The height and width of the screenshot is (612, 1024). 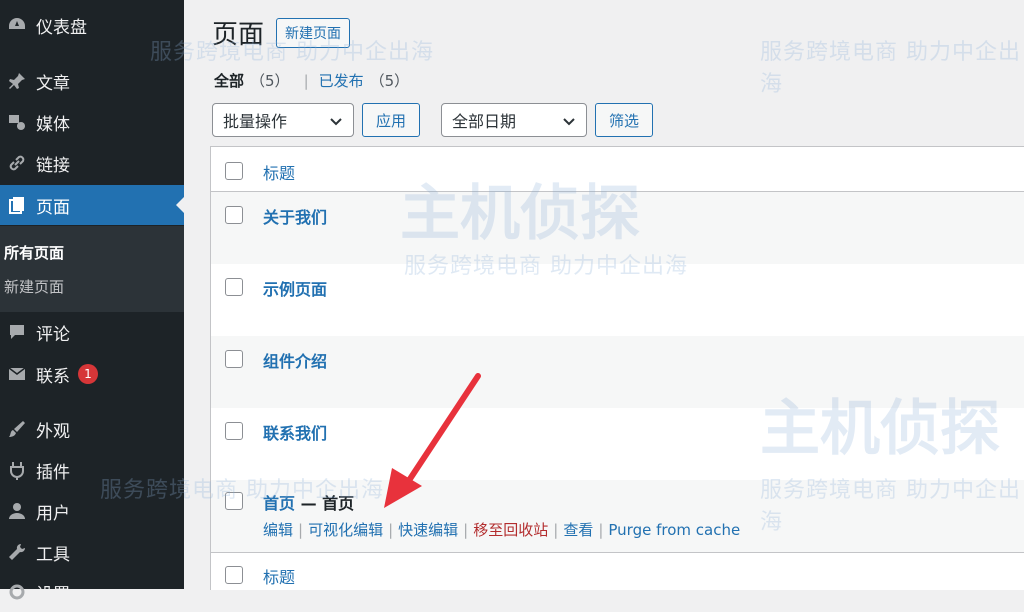 What do you see at coordinates (389, 81) in the screenshot?
I see `filter-published-count: （5）` at bounding box center [389, 81].